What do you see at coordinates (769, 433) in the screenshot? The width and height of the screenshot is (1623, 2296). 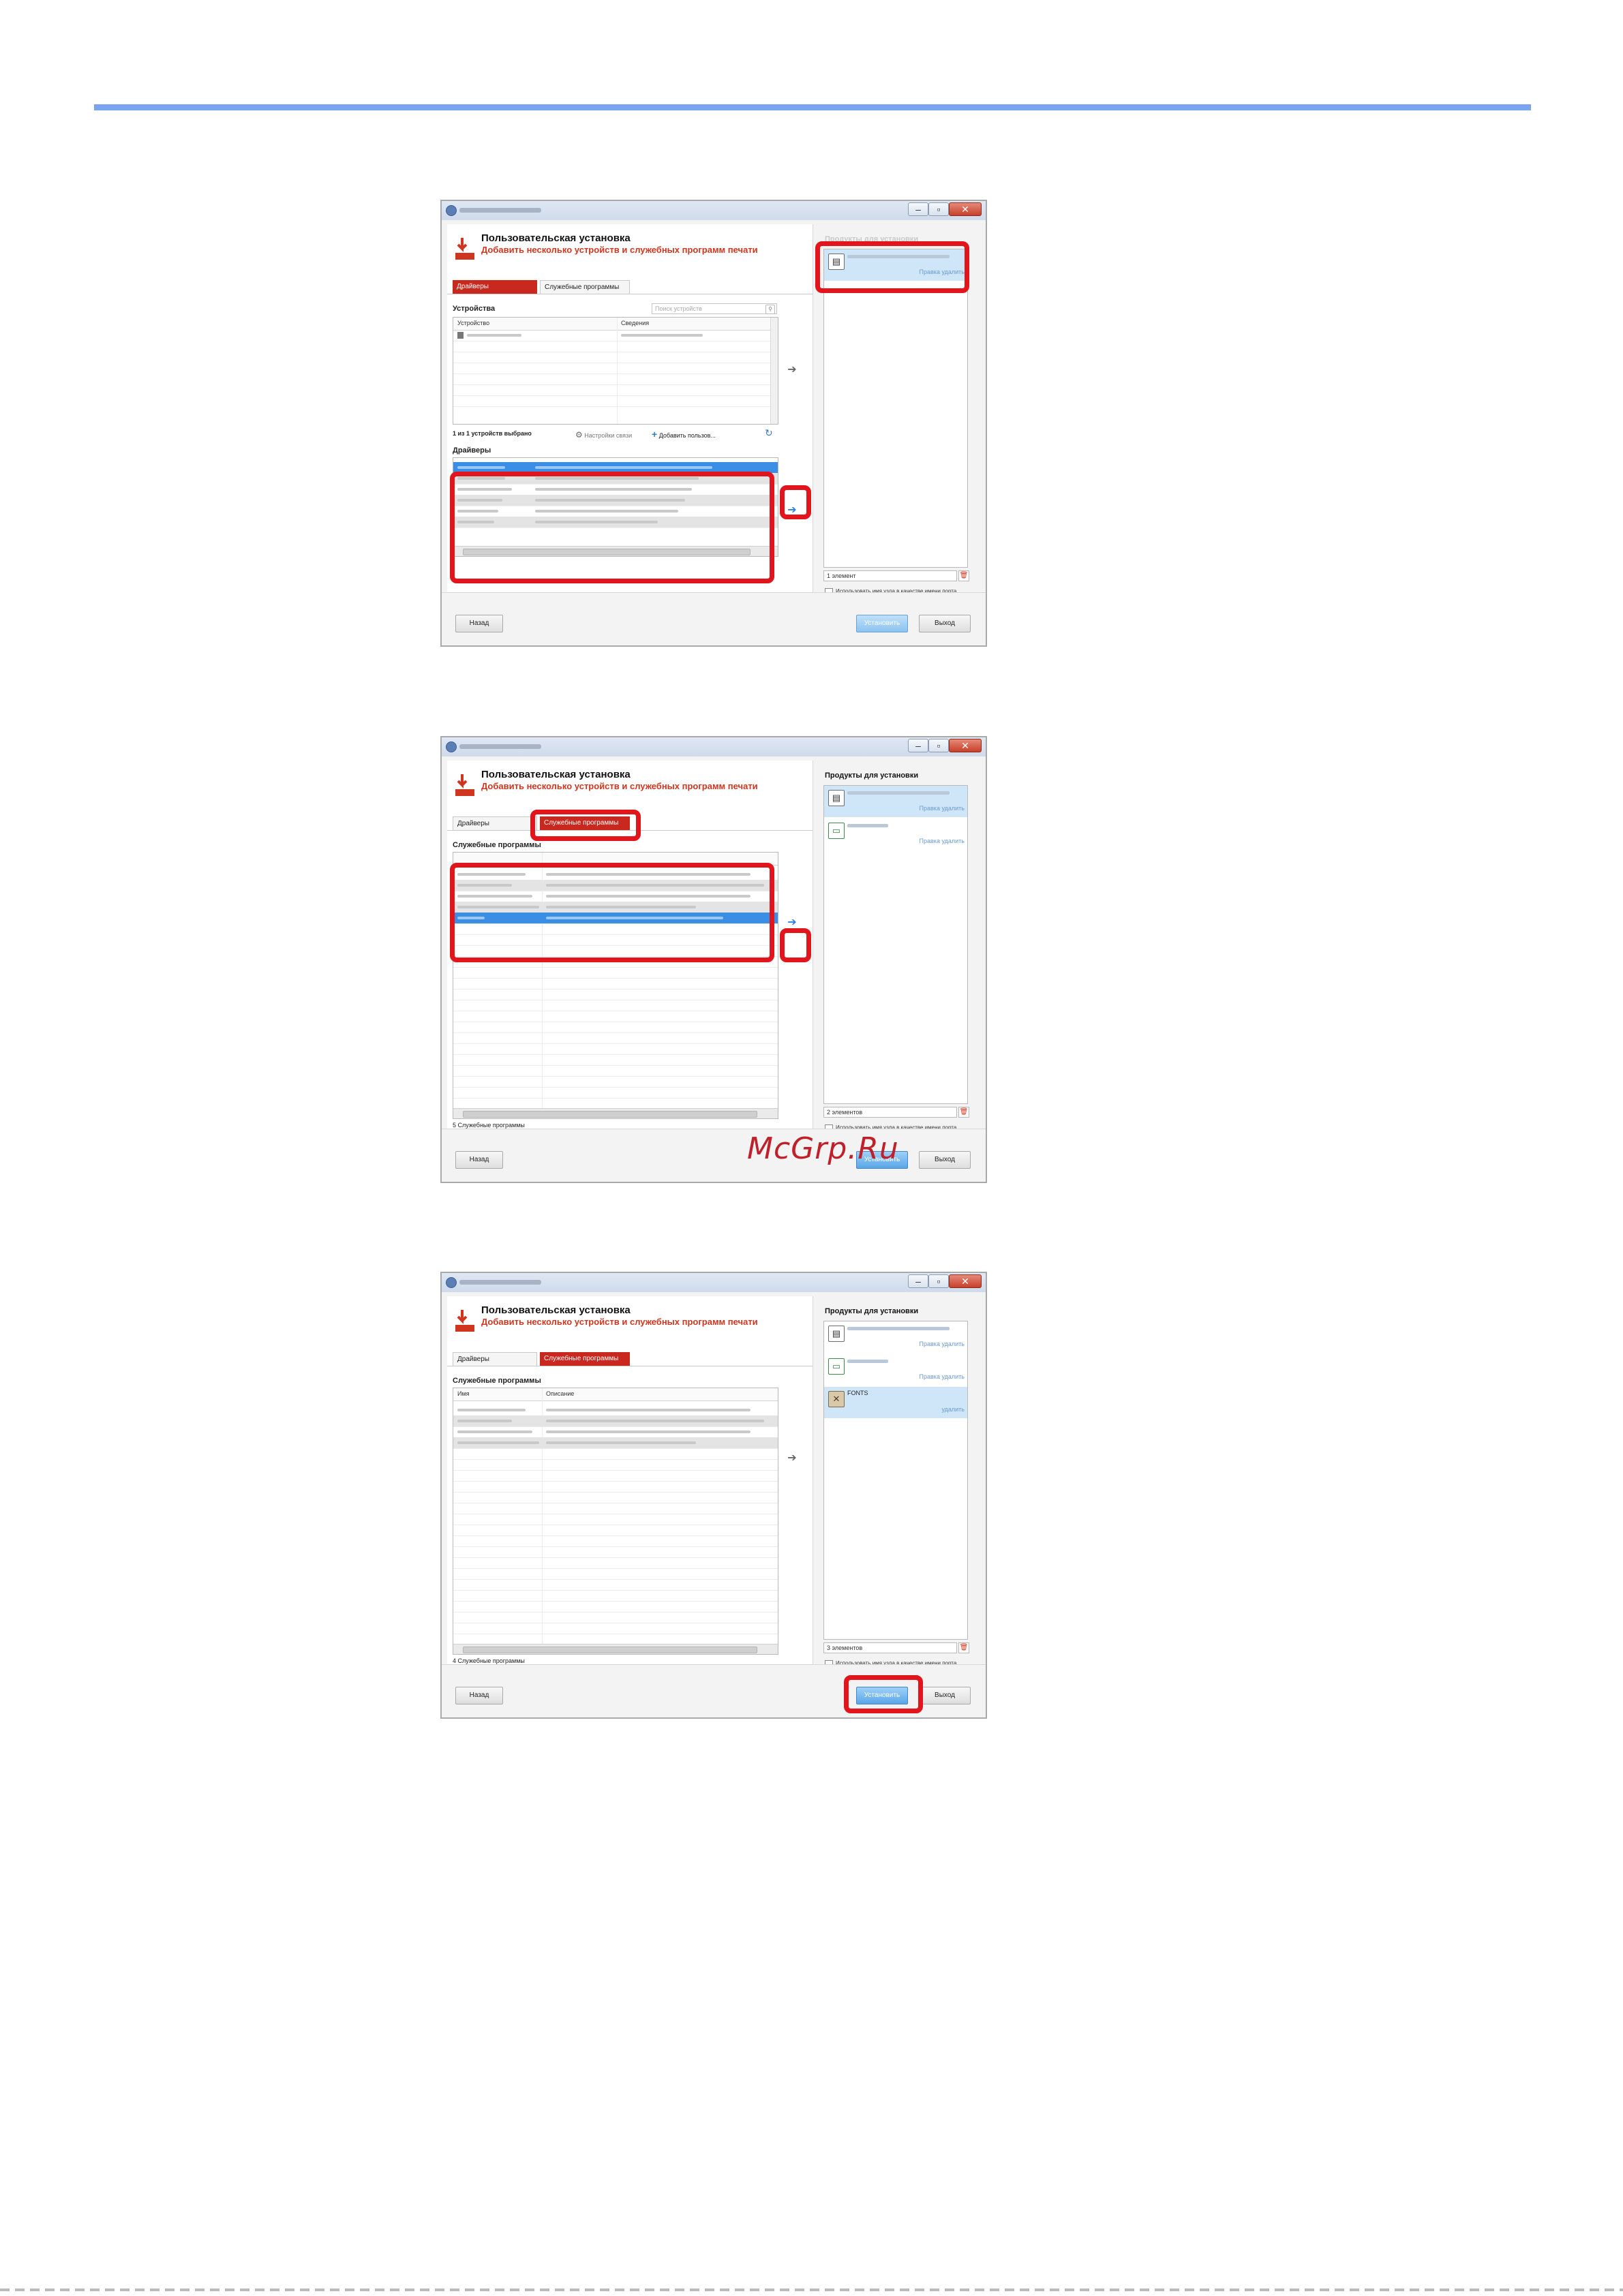 I see `refresh-icon: ↻` at bounding box center [769, 433].